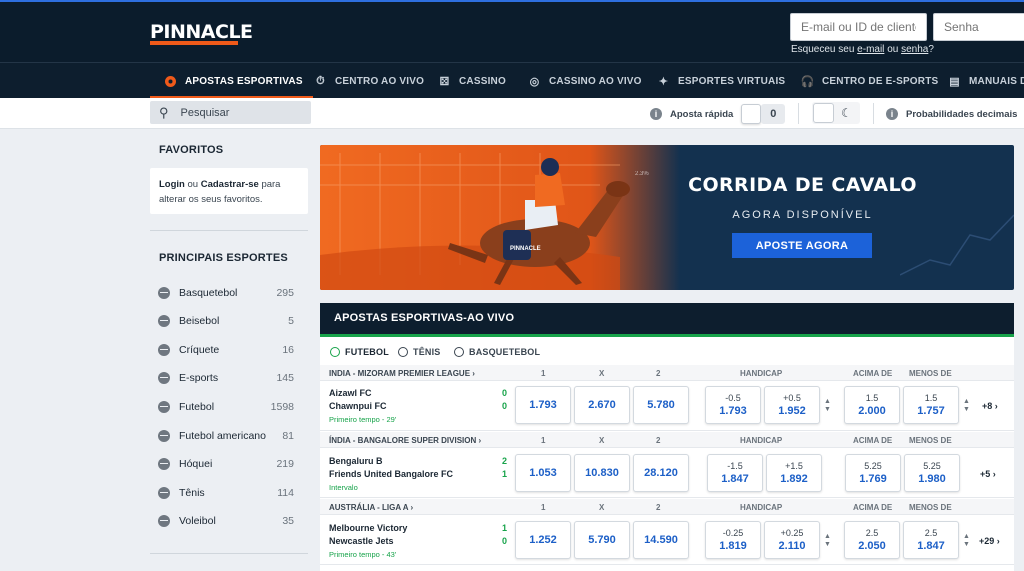 The width and height of the screenshot is (1024, 571). I want to click on bet-now-button: APOSTE AGORA, so click(802, 245).